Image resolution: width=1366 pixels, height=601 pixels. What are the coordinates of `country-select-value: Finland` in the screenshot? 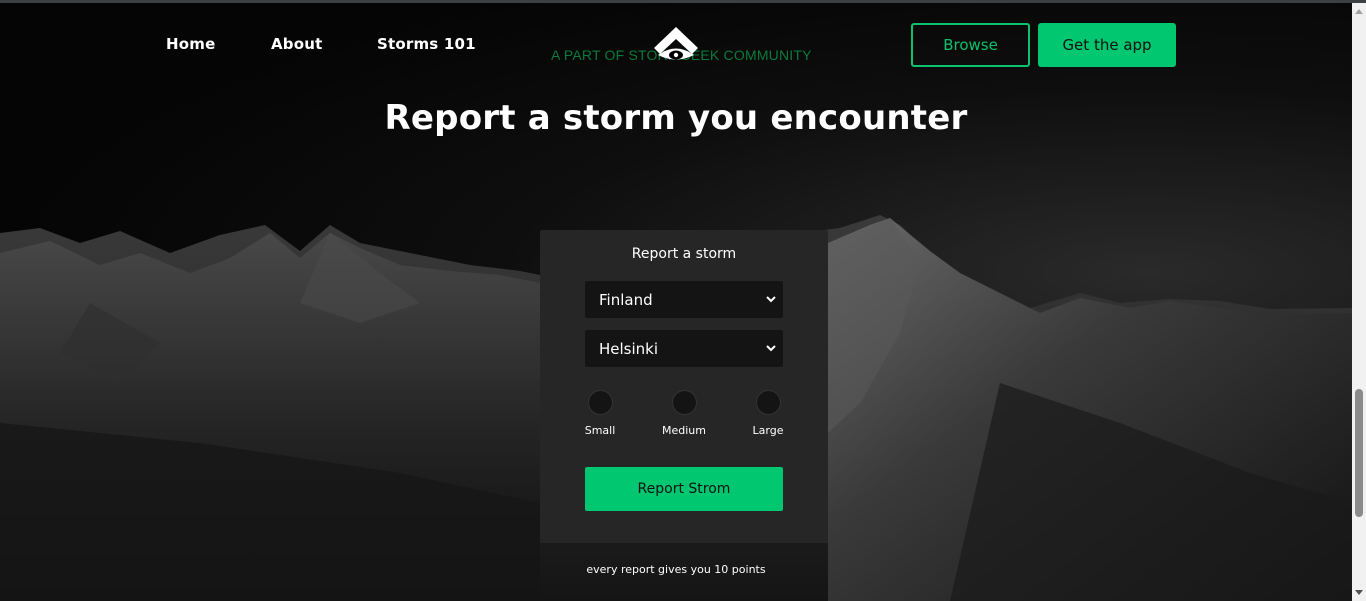 It's located at (626, 300).